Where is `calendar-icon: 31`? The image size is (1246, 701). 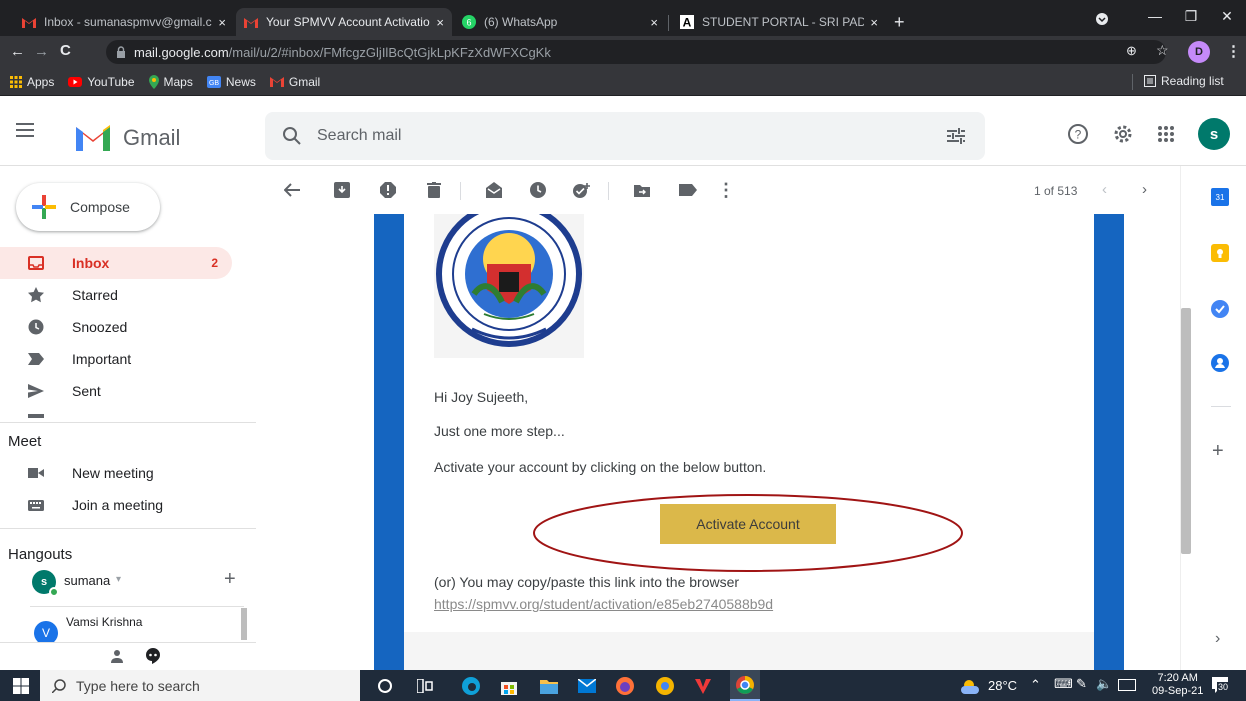 calendar-icon: 31 is located at coordinates (1220, 197).